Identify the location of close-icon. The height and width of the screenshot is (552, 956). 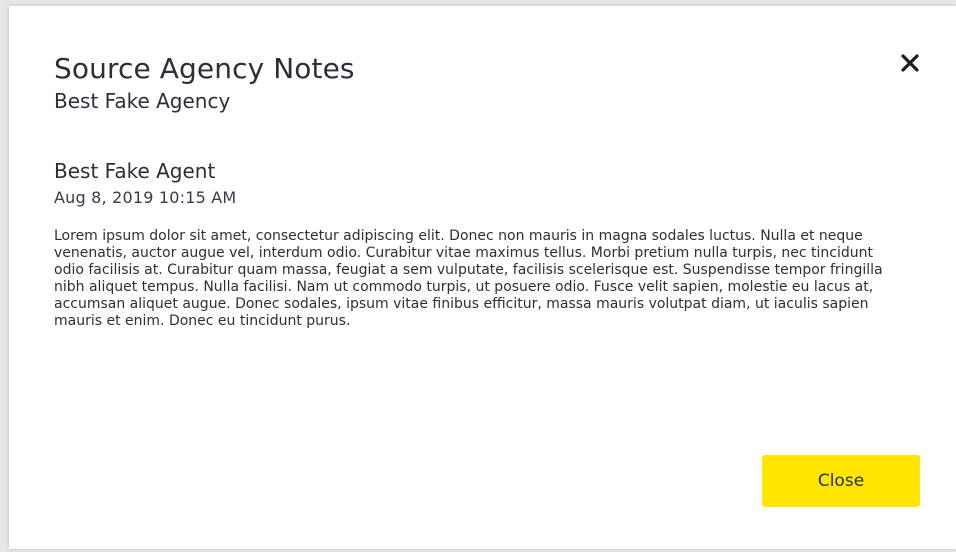
(910, 63).